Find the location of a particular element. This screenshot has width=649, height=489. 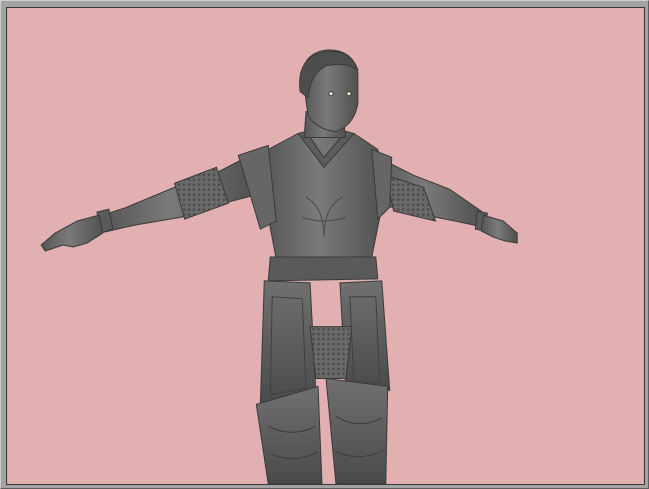

model-torso is located at coordinates (324, 196).